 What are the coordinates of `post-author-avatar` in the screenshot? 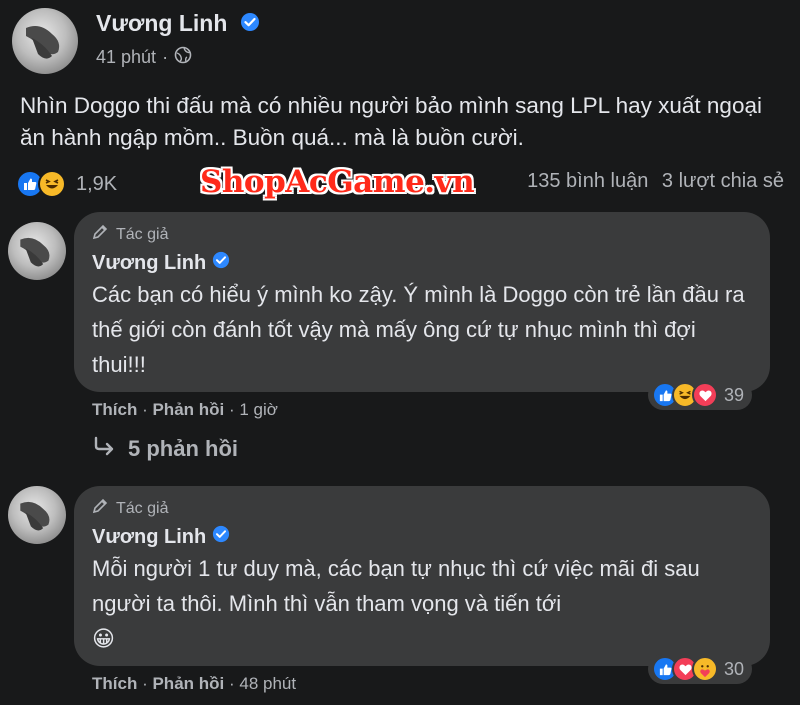 It's located at (45, 41).